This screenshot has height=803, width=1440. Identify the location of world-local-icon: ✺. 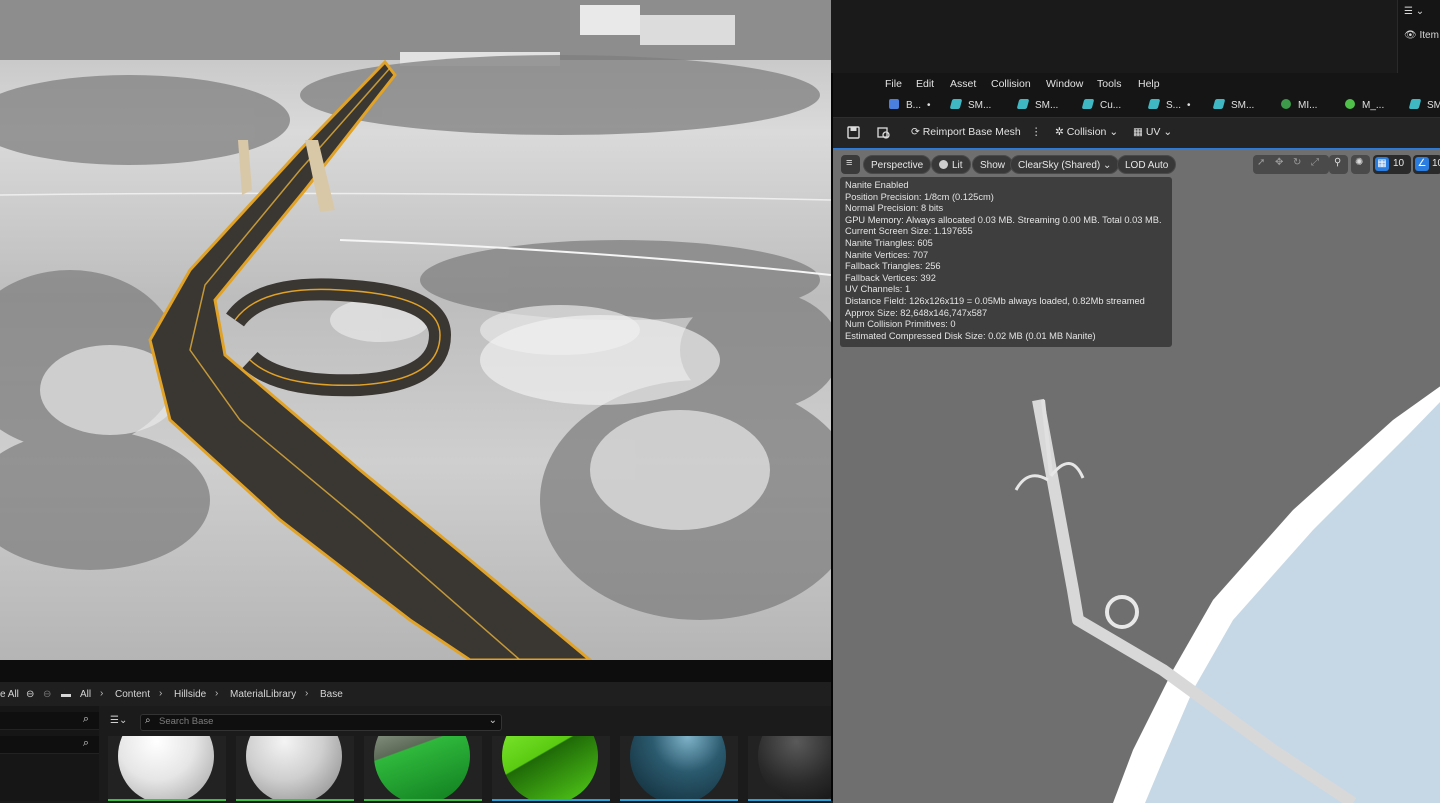
(1360, 164).